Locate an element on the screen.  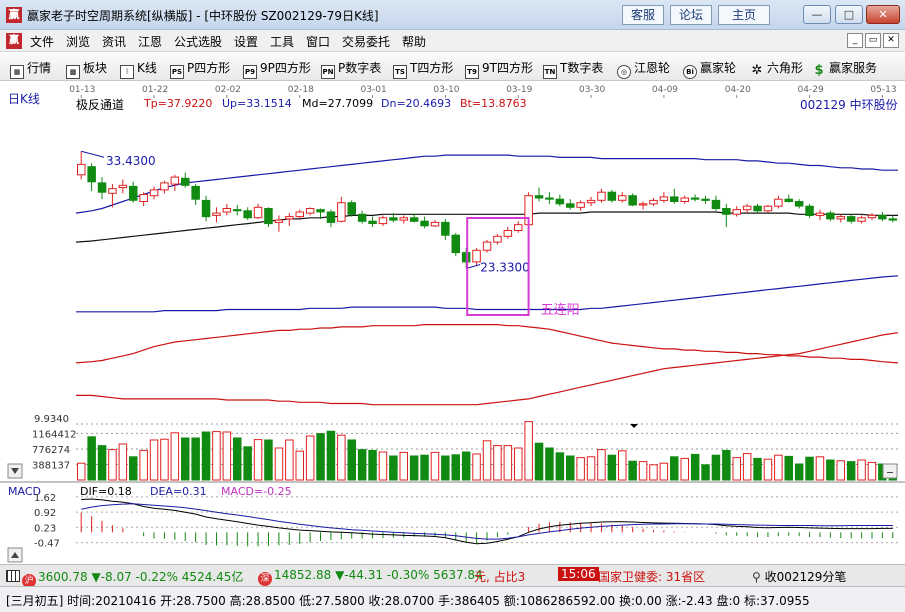
service-button: 客服 is located at coordinates (643, 15).